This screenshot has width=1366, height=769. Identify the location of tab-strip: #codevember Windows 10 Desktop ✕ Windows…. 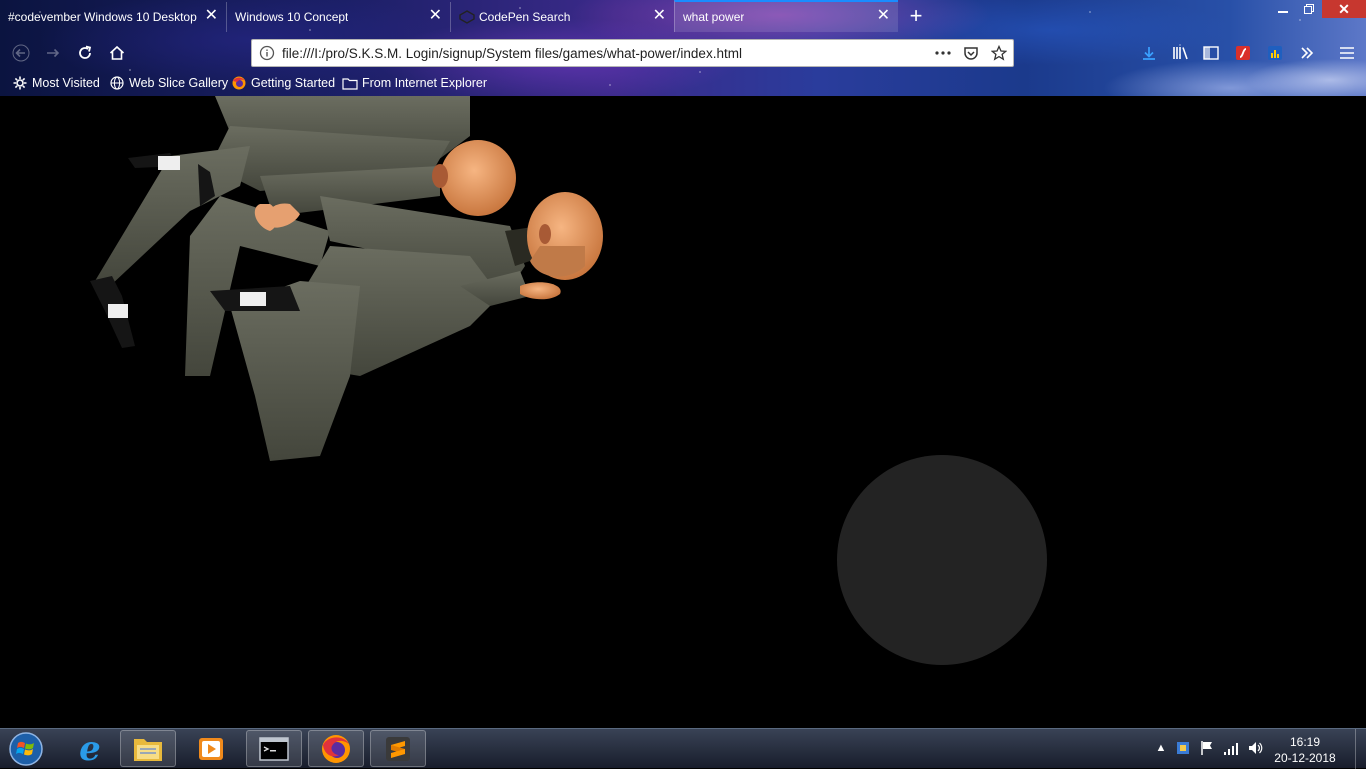
(683, 17).